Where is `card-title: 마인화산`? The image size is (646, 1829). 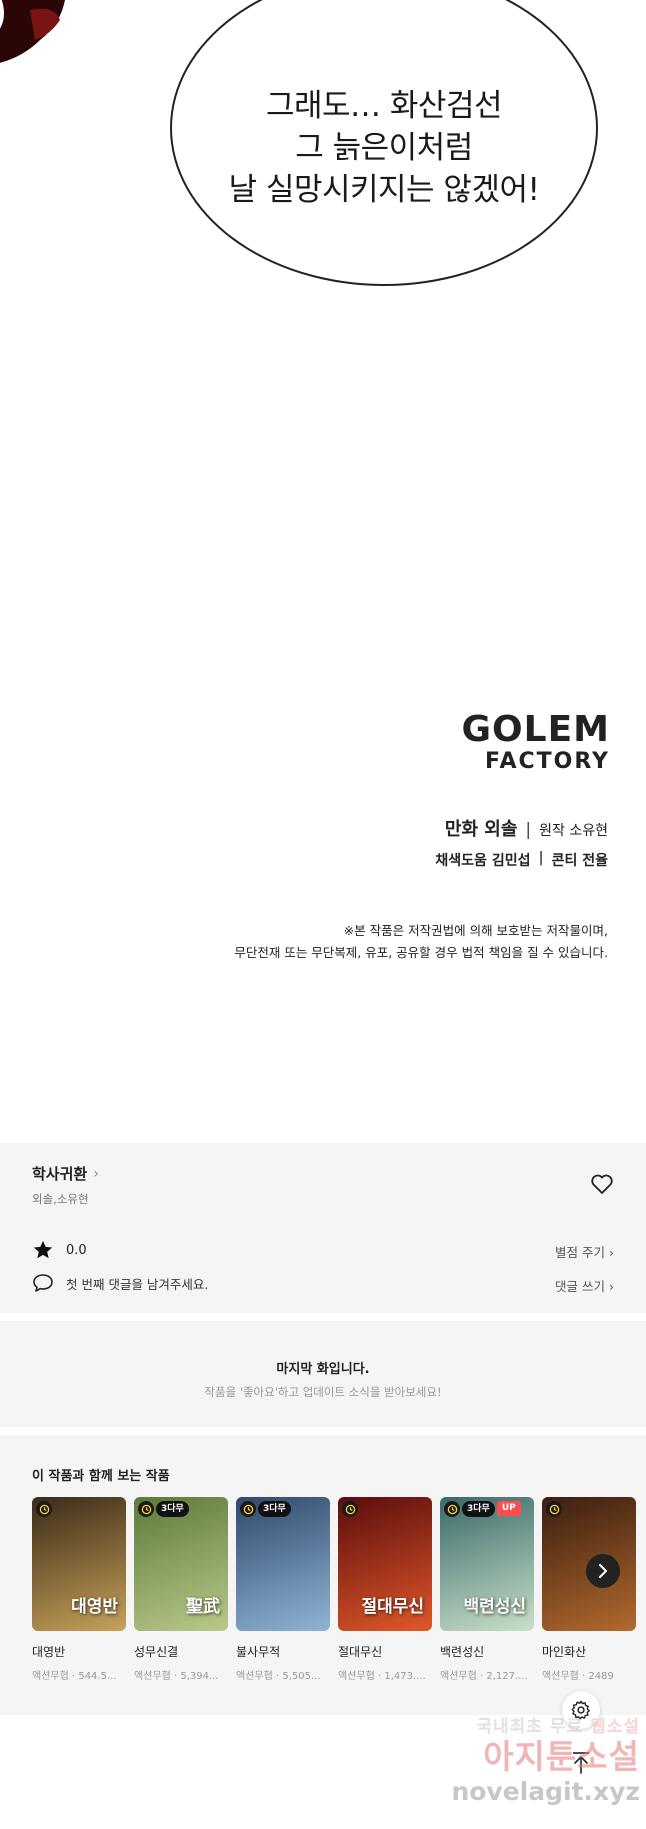 card-title: 마인화산 is located at coordinates (564, 1652).